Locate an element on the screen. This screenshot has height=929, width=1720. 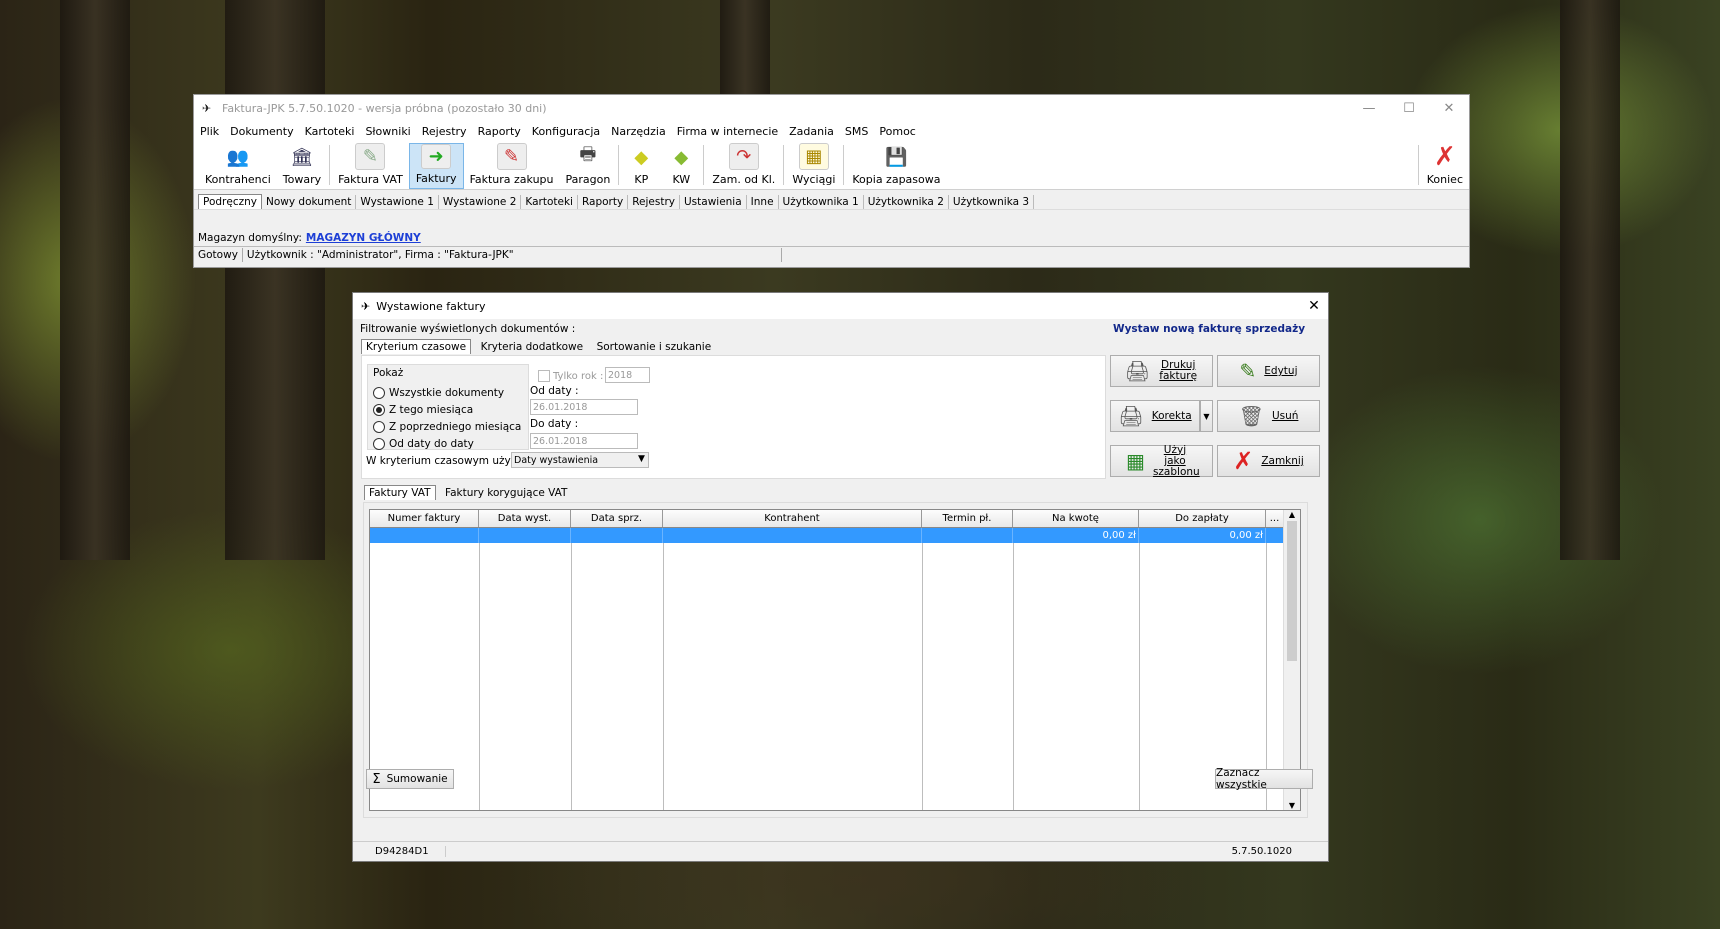
od-daty-label: Od daty : is located at coordinates (554, 391).